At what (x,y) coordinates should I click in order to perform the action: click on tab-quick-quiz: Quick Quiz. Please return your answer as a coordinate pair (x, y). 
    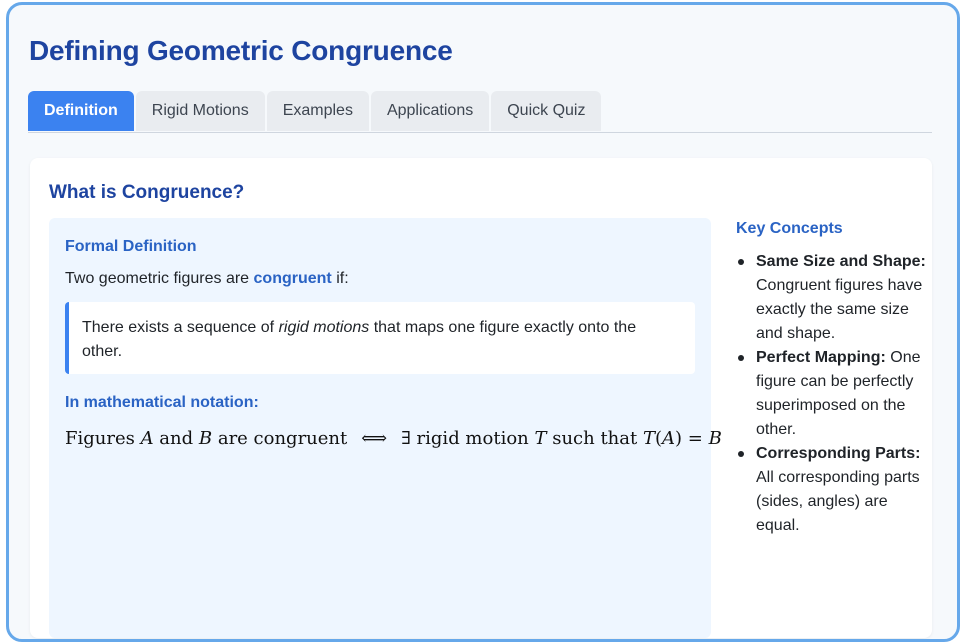
    Looking at the image, I should click on (546, 111).